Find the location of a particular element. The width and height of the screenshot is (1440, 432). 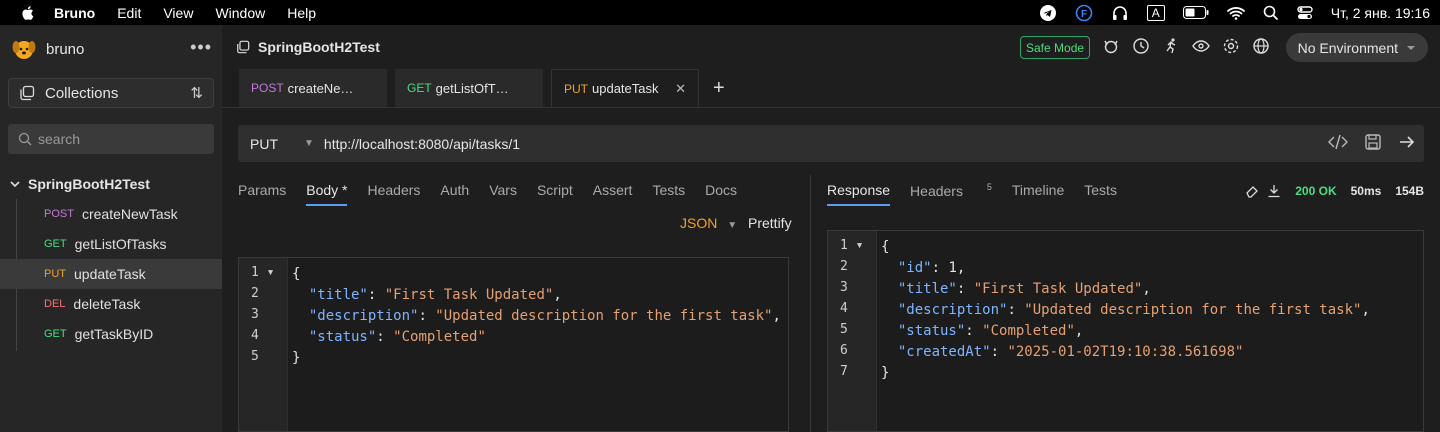

settings-gear-icon is located at coordinates (1231, 46).